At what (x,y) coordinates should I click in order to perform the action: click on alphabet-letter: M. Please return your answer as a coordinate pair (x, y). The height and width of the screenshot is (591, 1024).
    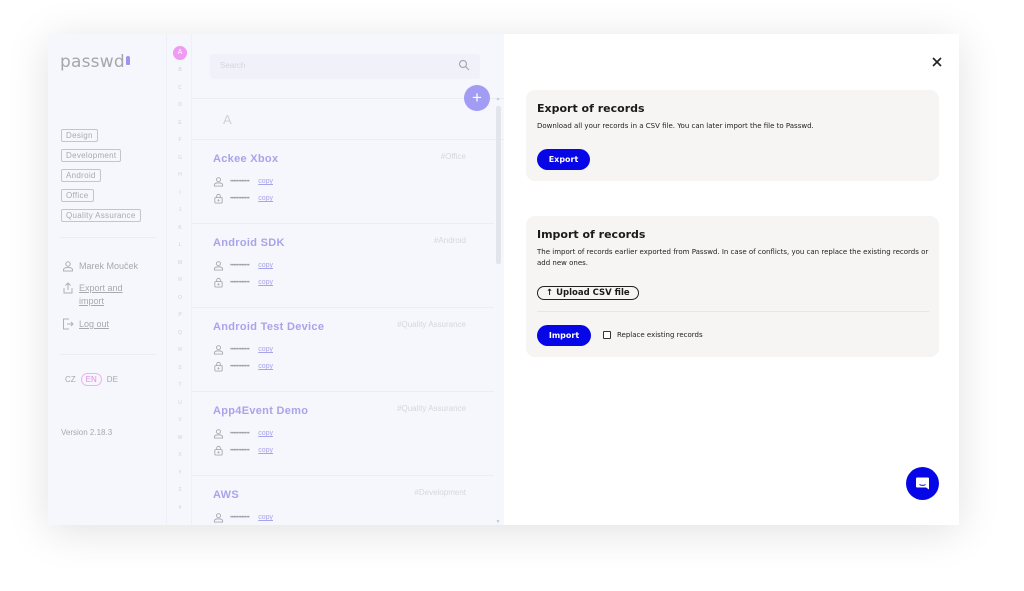
    Looking at the image, I should click on (180, 263).